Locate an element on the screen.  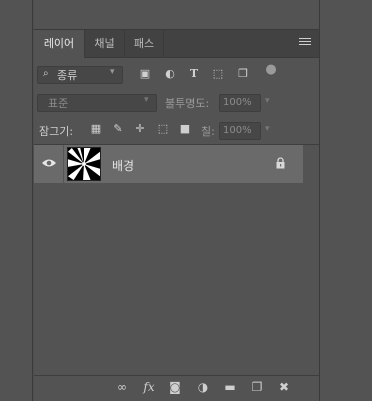
lock-position-icon: ✛ is located at coordinates (140, 129).